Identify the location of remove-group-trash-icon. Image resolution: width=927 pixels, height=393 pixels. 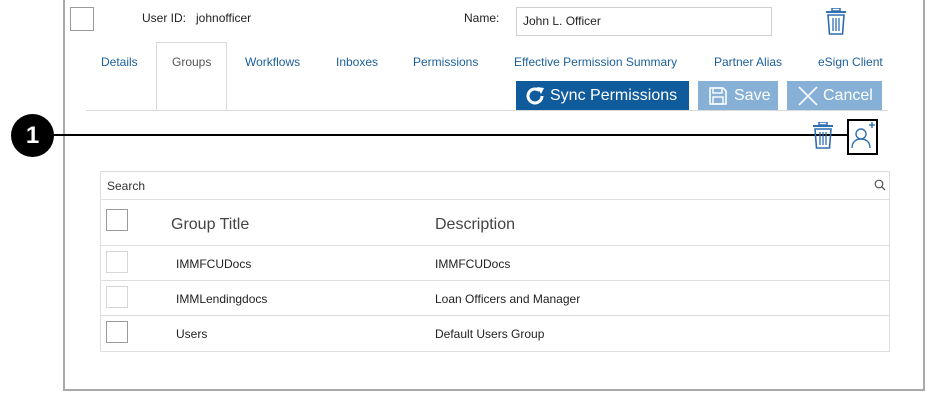
(823, 137).